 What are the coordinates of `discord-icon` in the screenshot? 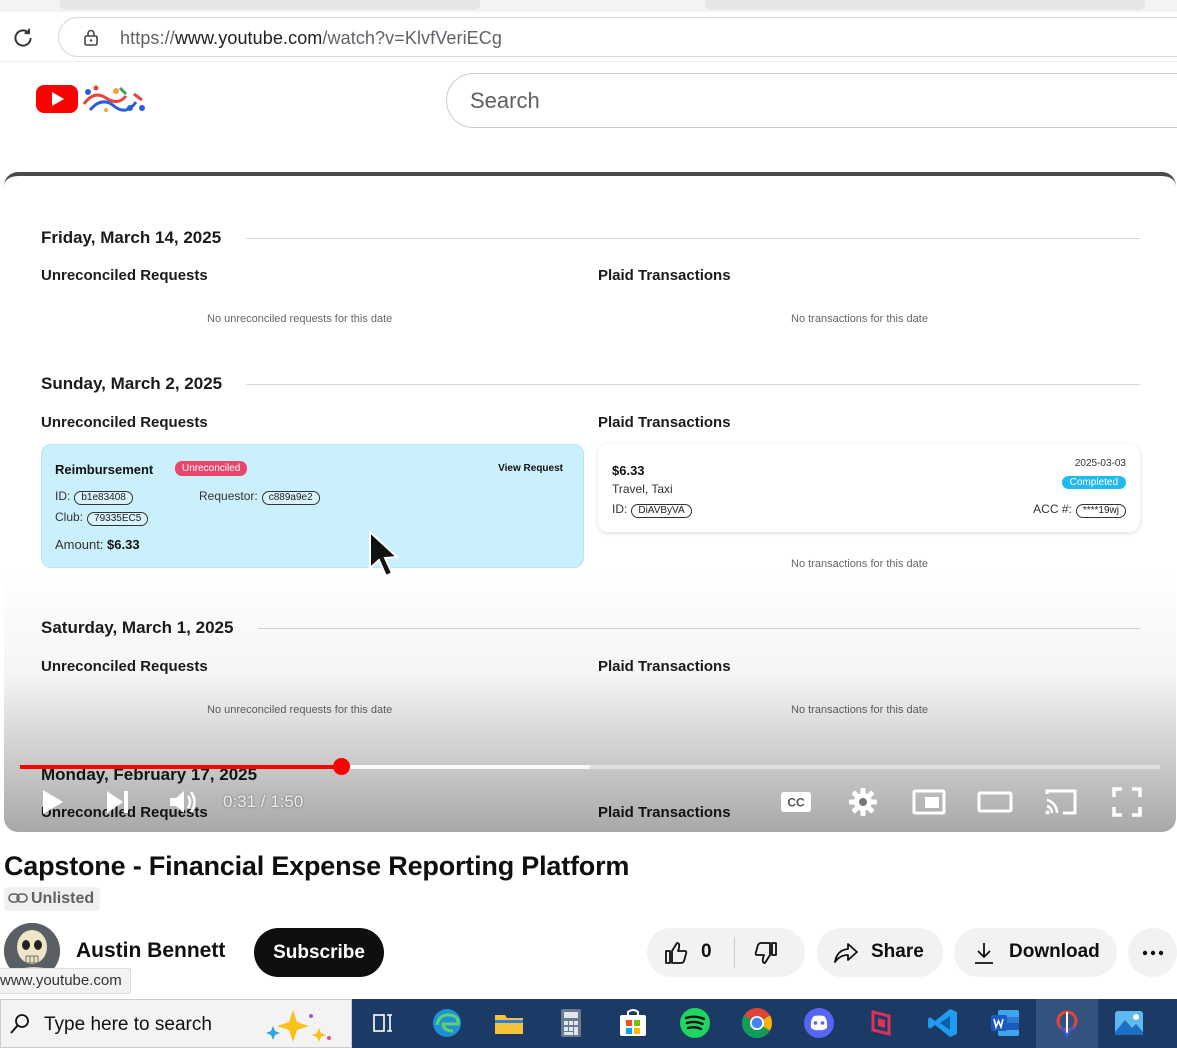 It's located at (819, 1023).